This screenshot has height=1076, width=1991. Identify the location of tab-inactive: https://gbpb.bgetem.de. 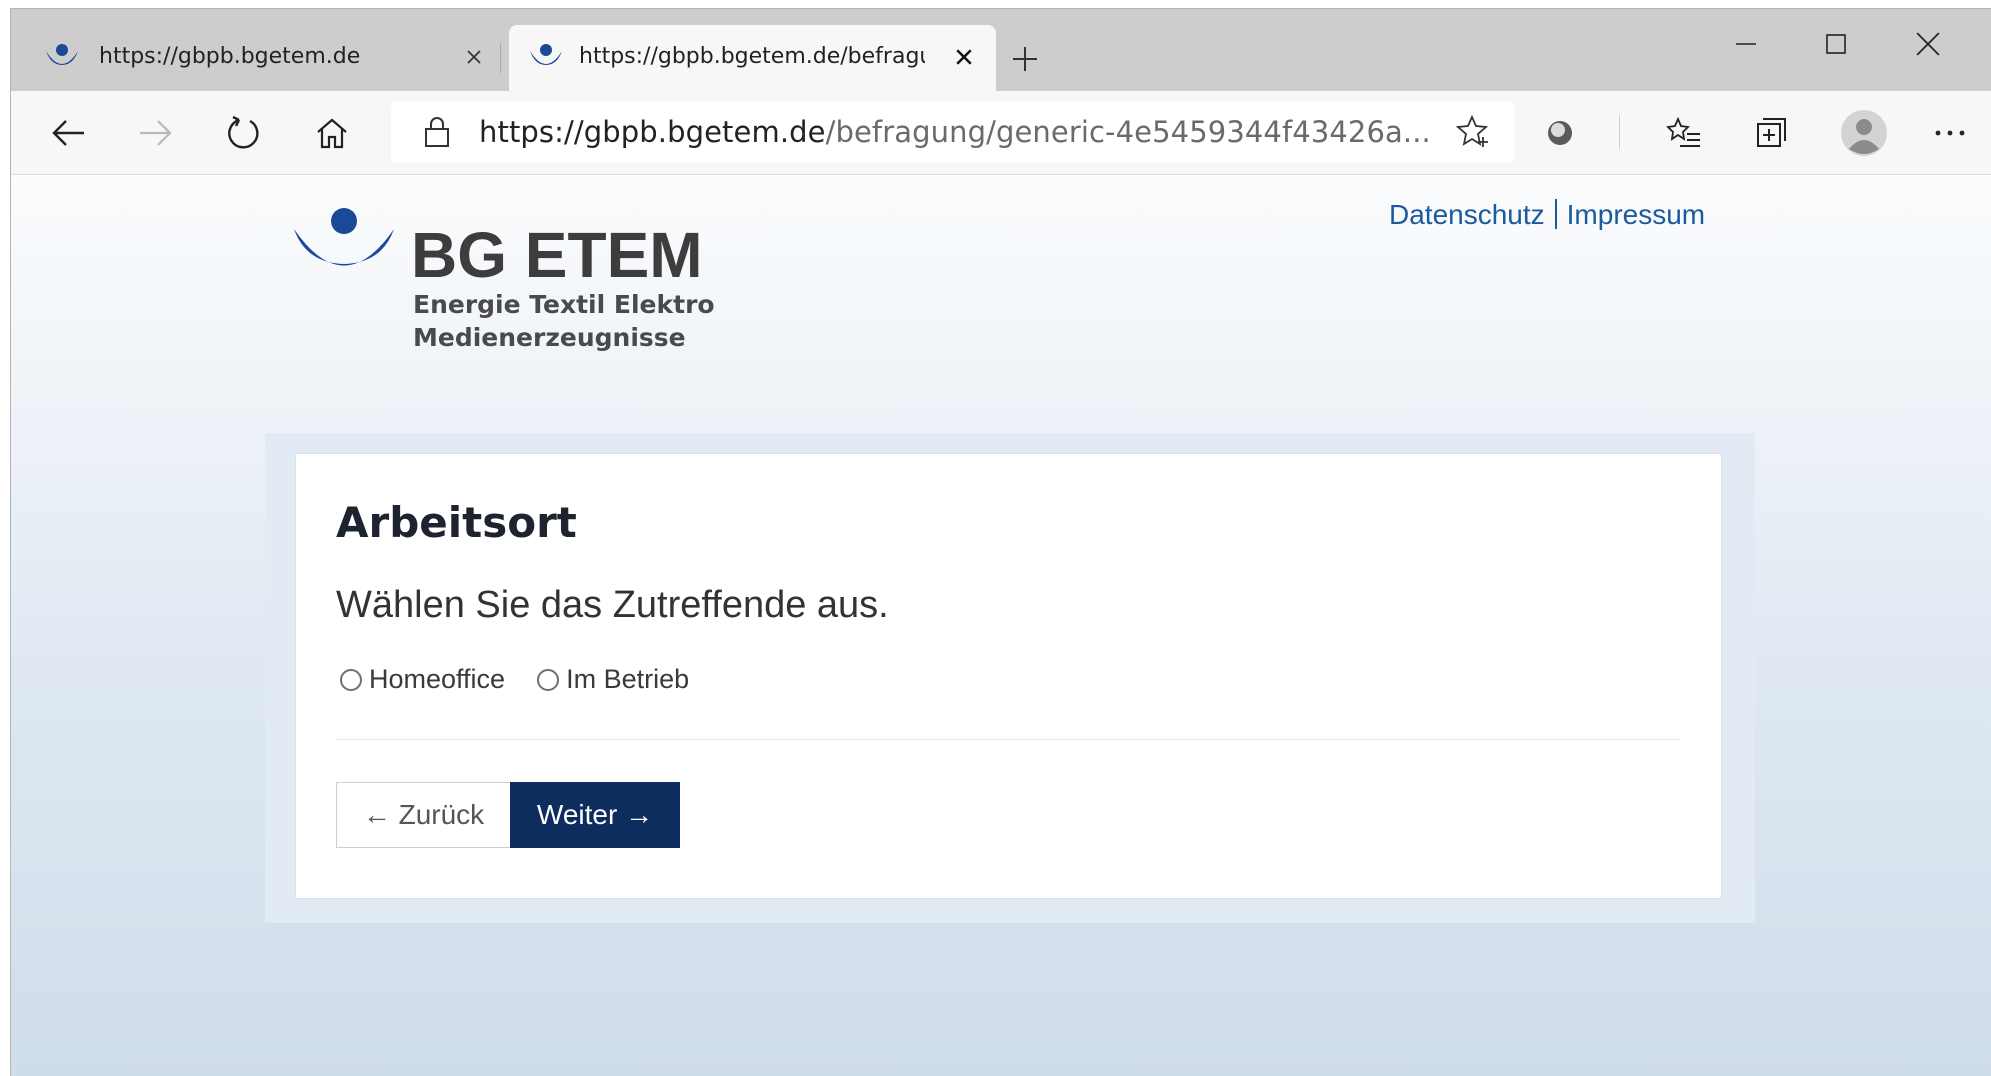
(256, 58).